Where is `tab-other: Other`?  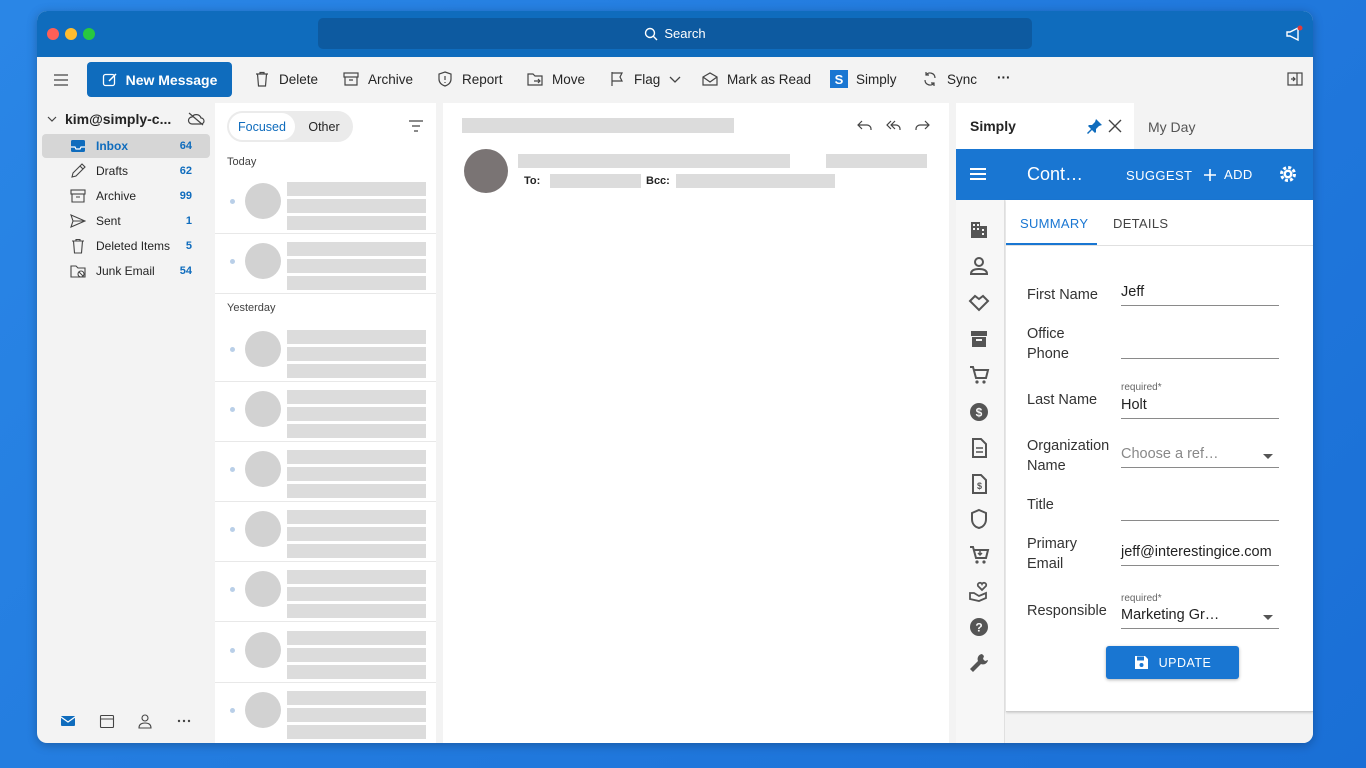
tab-other: Other is located at coordinates (324, 126).